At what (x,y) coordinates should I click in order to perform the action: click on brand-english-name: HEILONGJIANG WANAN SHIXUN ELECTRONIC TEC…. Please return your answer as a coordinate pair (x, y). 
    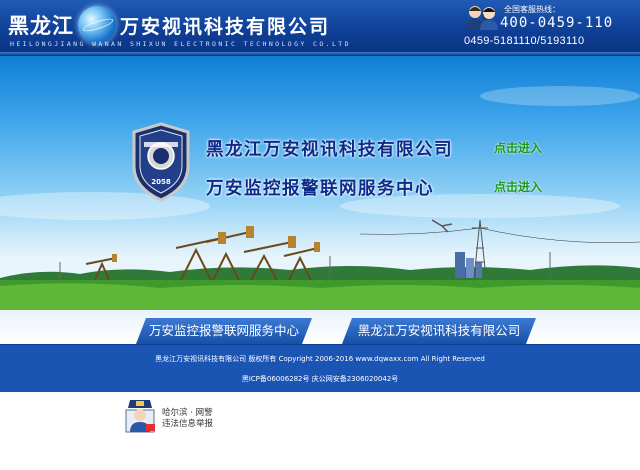
    Looking at the image, I should click on (180, 44).